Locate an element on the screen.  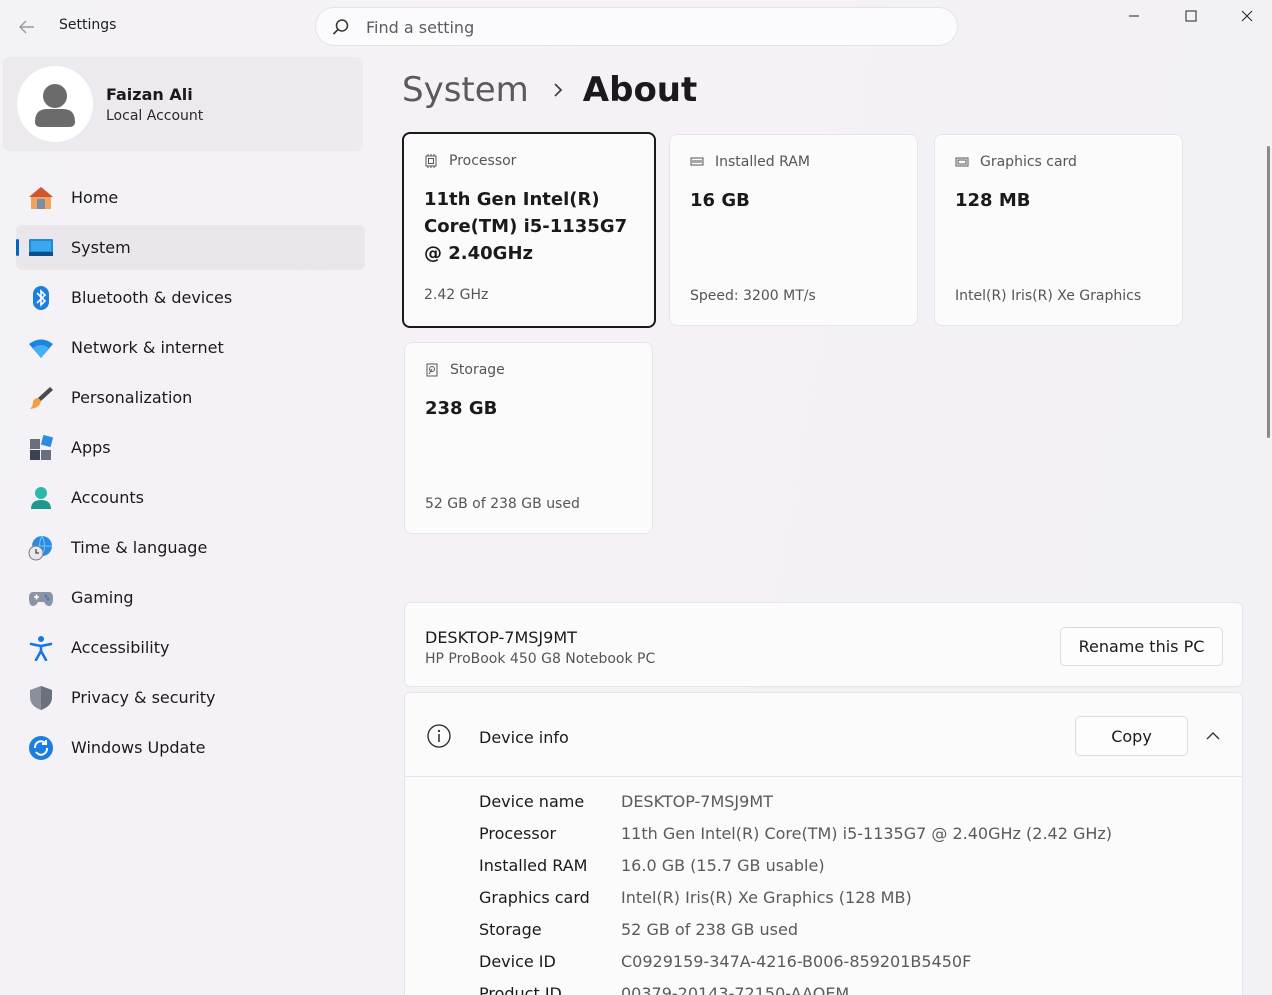
maximize-button is located at coordinates (1190, 16).